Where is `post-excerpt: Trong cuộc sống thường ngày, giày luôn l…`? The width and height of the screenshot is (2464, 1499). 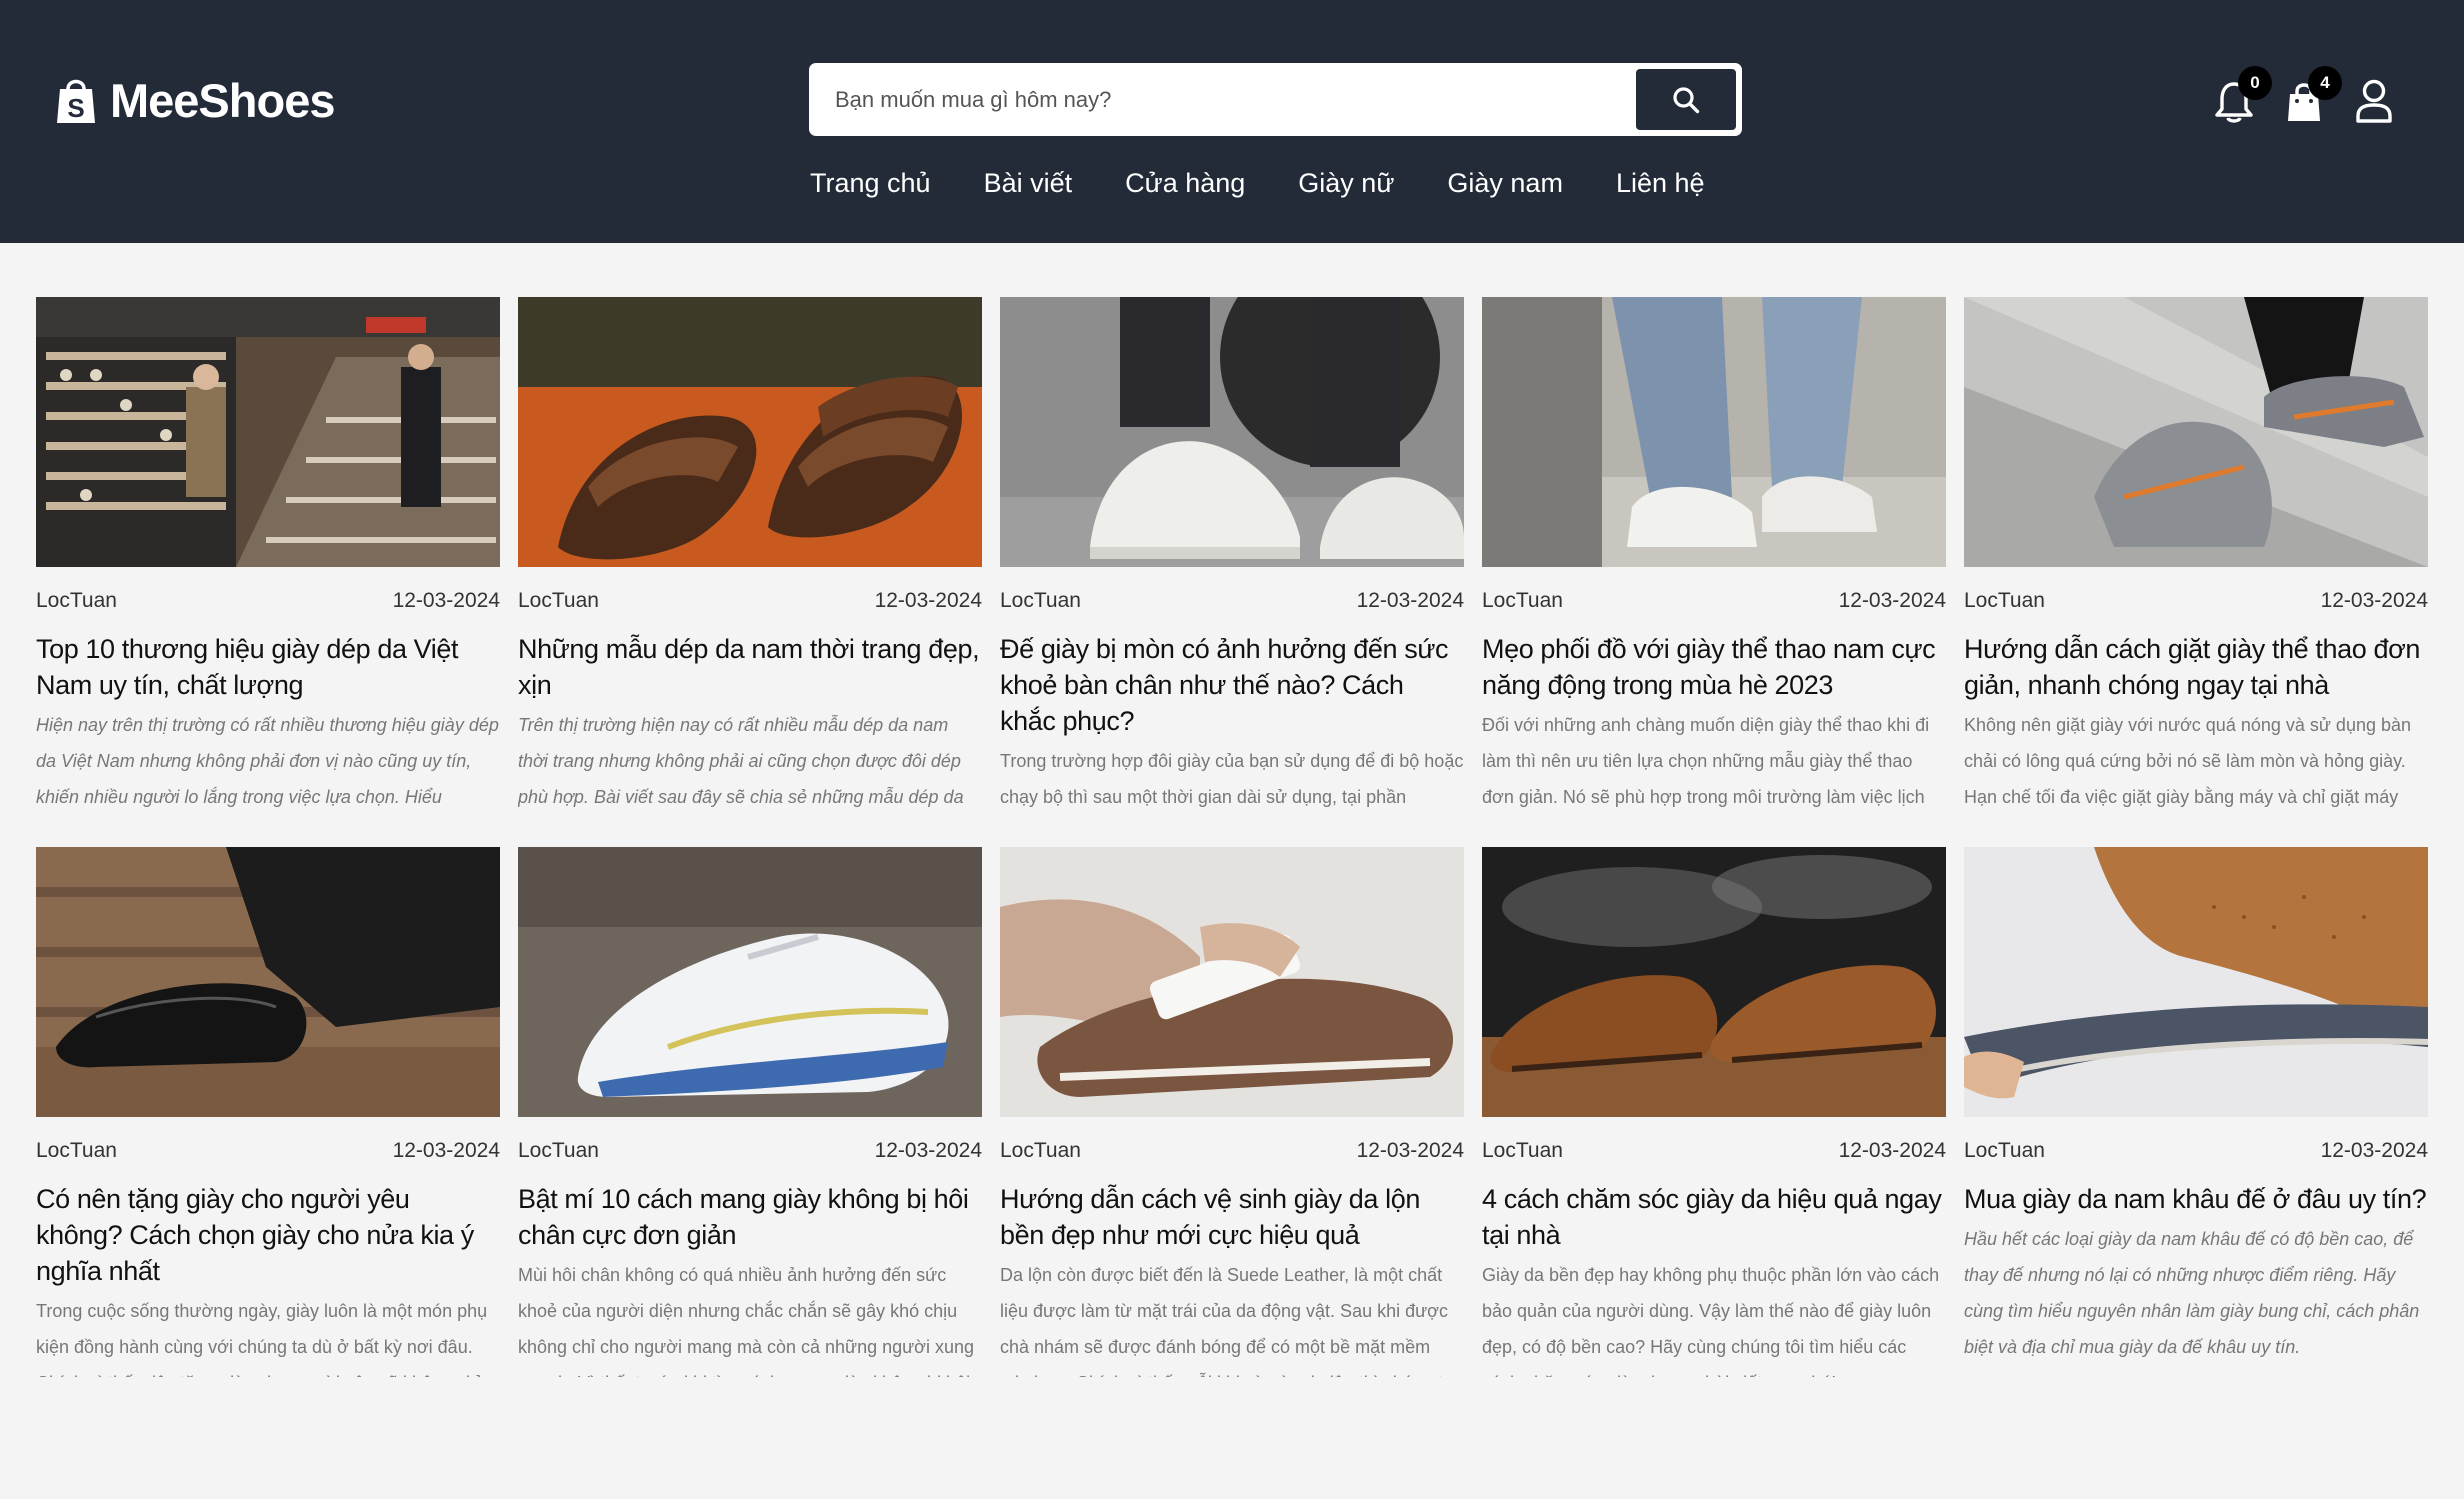
post-excerpt: Trong cuộc sống thường ngày, giày luôn l… is located at coordinates (262, 1339).